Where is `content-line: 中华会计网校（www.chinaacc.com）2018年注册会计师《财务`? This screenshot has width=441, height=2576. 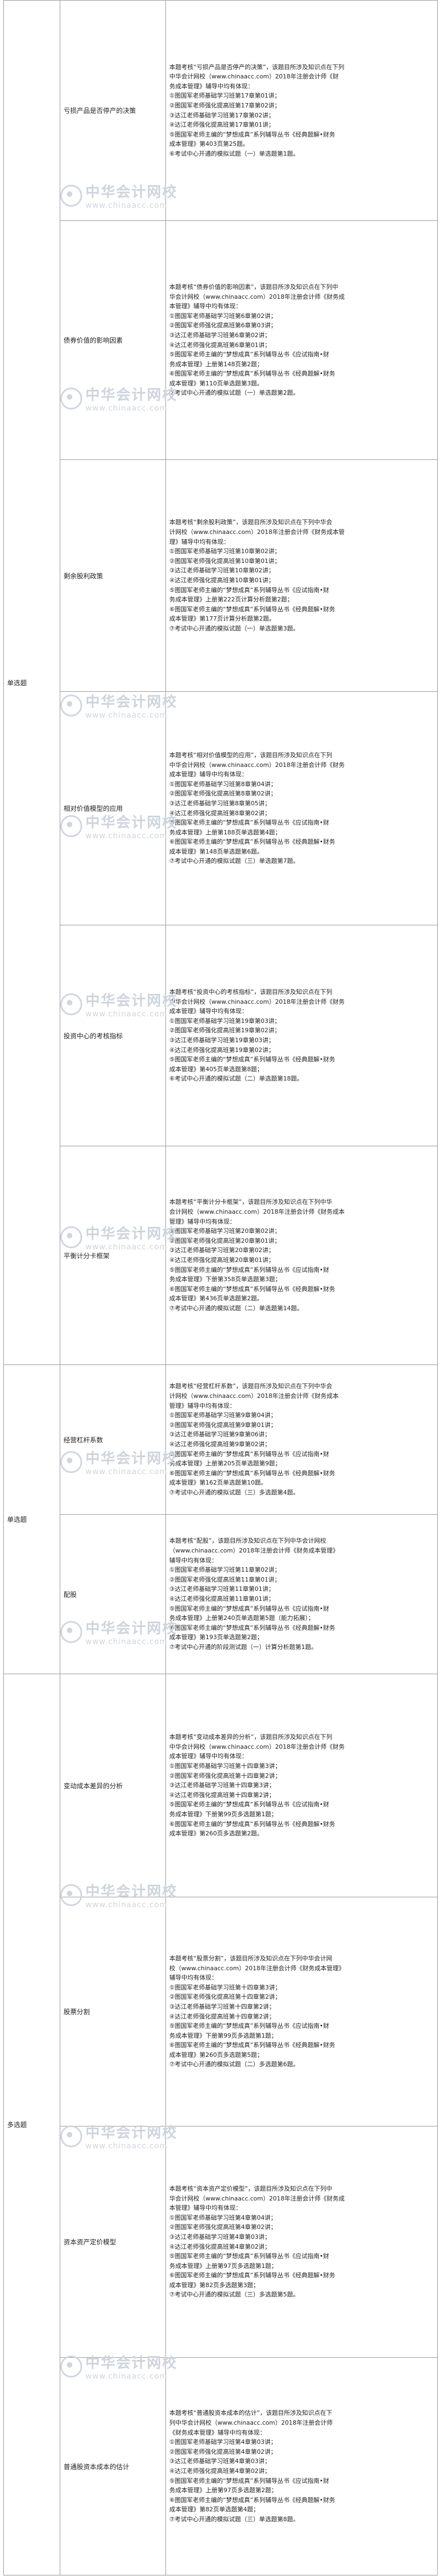
content-line: 中华会计网校（www.chinaacc.com）2018年注册会计师《财务 is located at coordinates (257, 1001).